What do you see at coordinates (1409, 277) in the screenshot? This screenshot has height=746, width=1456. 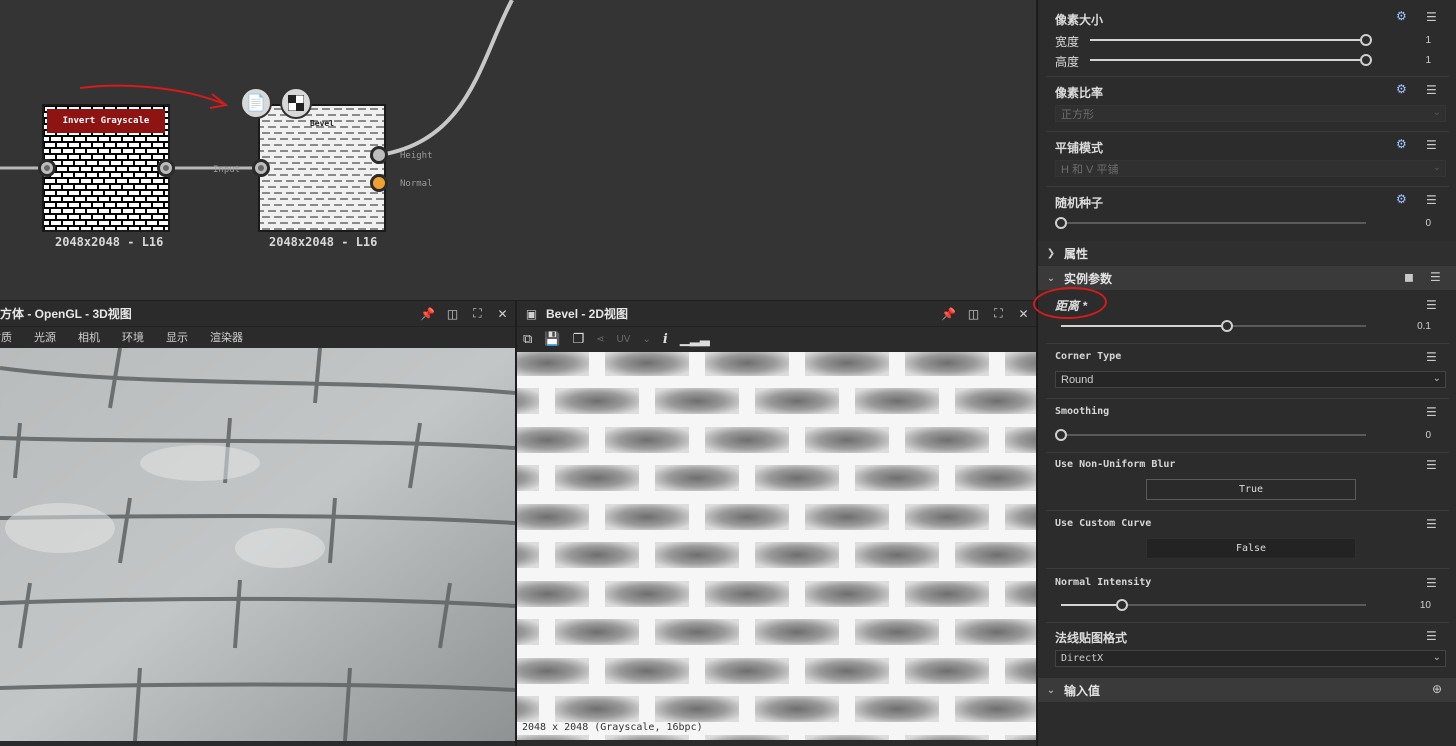 I see `document-icon: ◼` at bounding box center [1409, 277].